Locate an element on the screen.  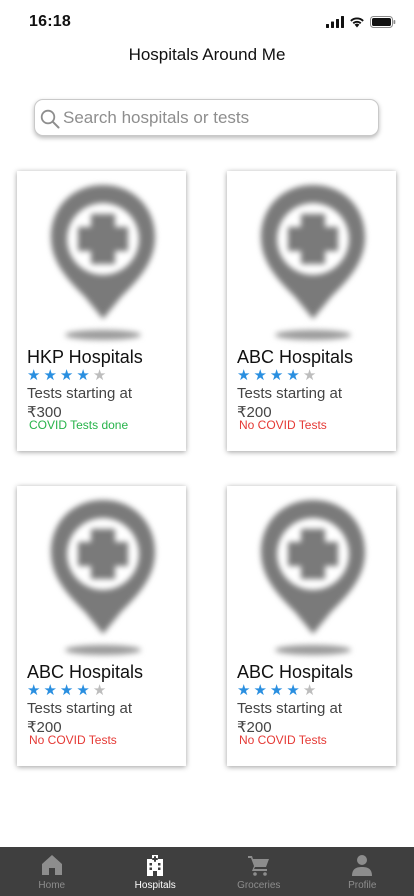
status-icons is located at coordinates (361, 22).